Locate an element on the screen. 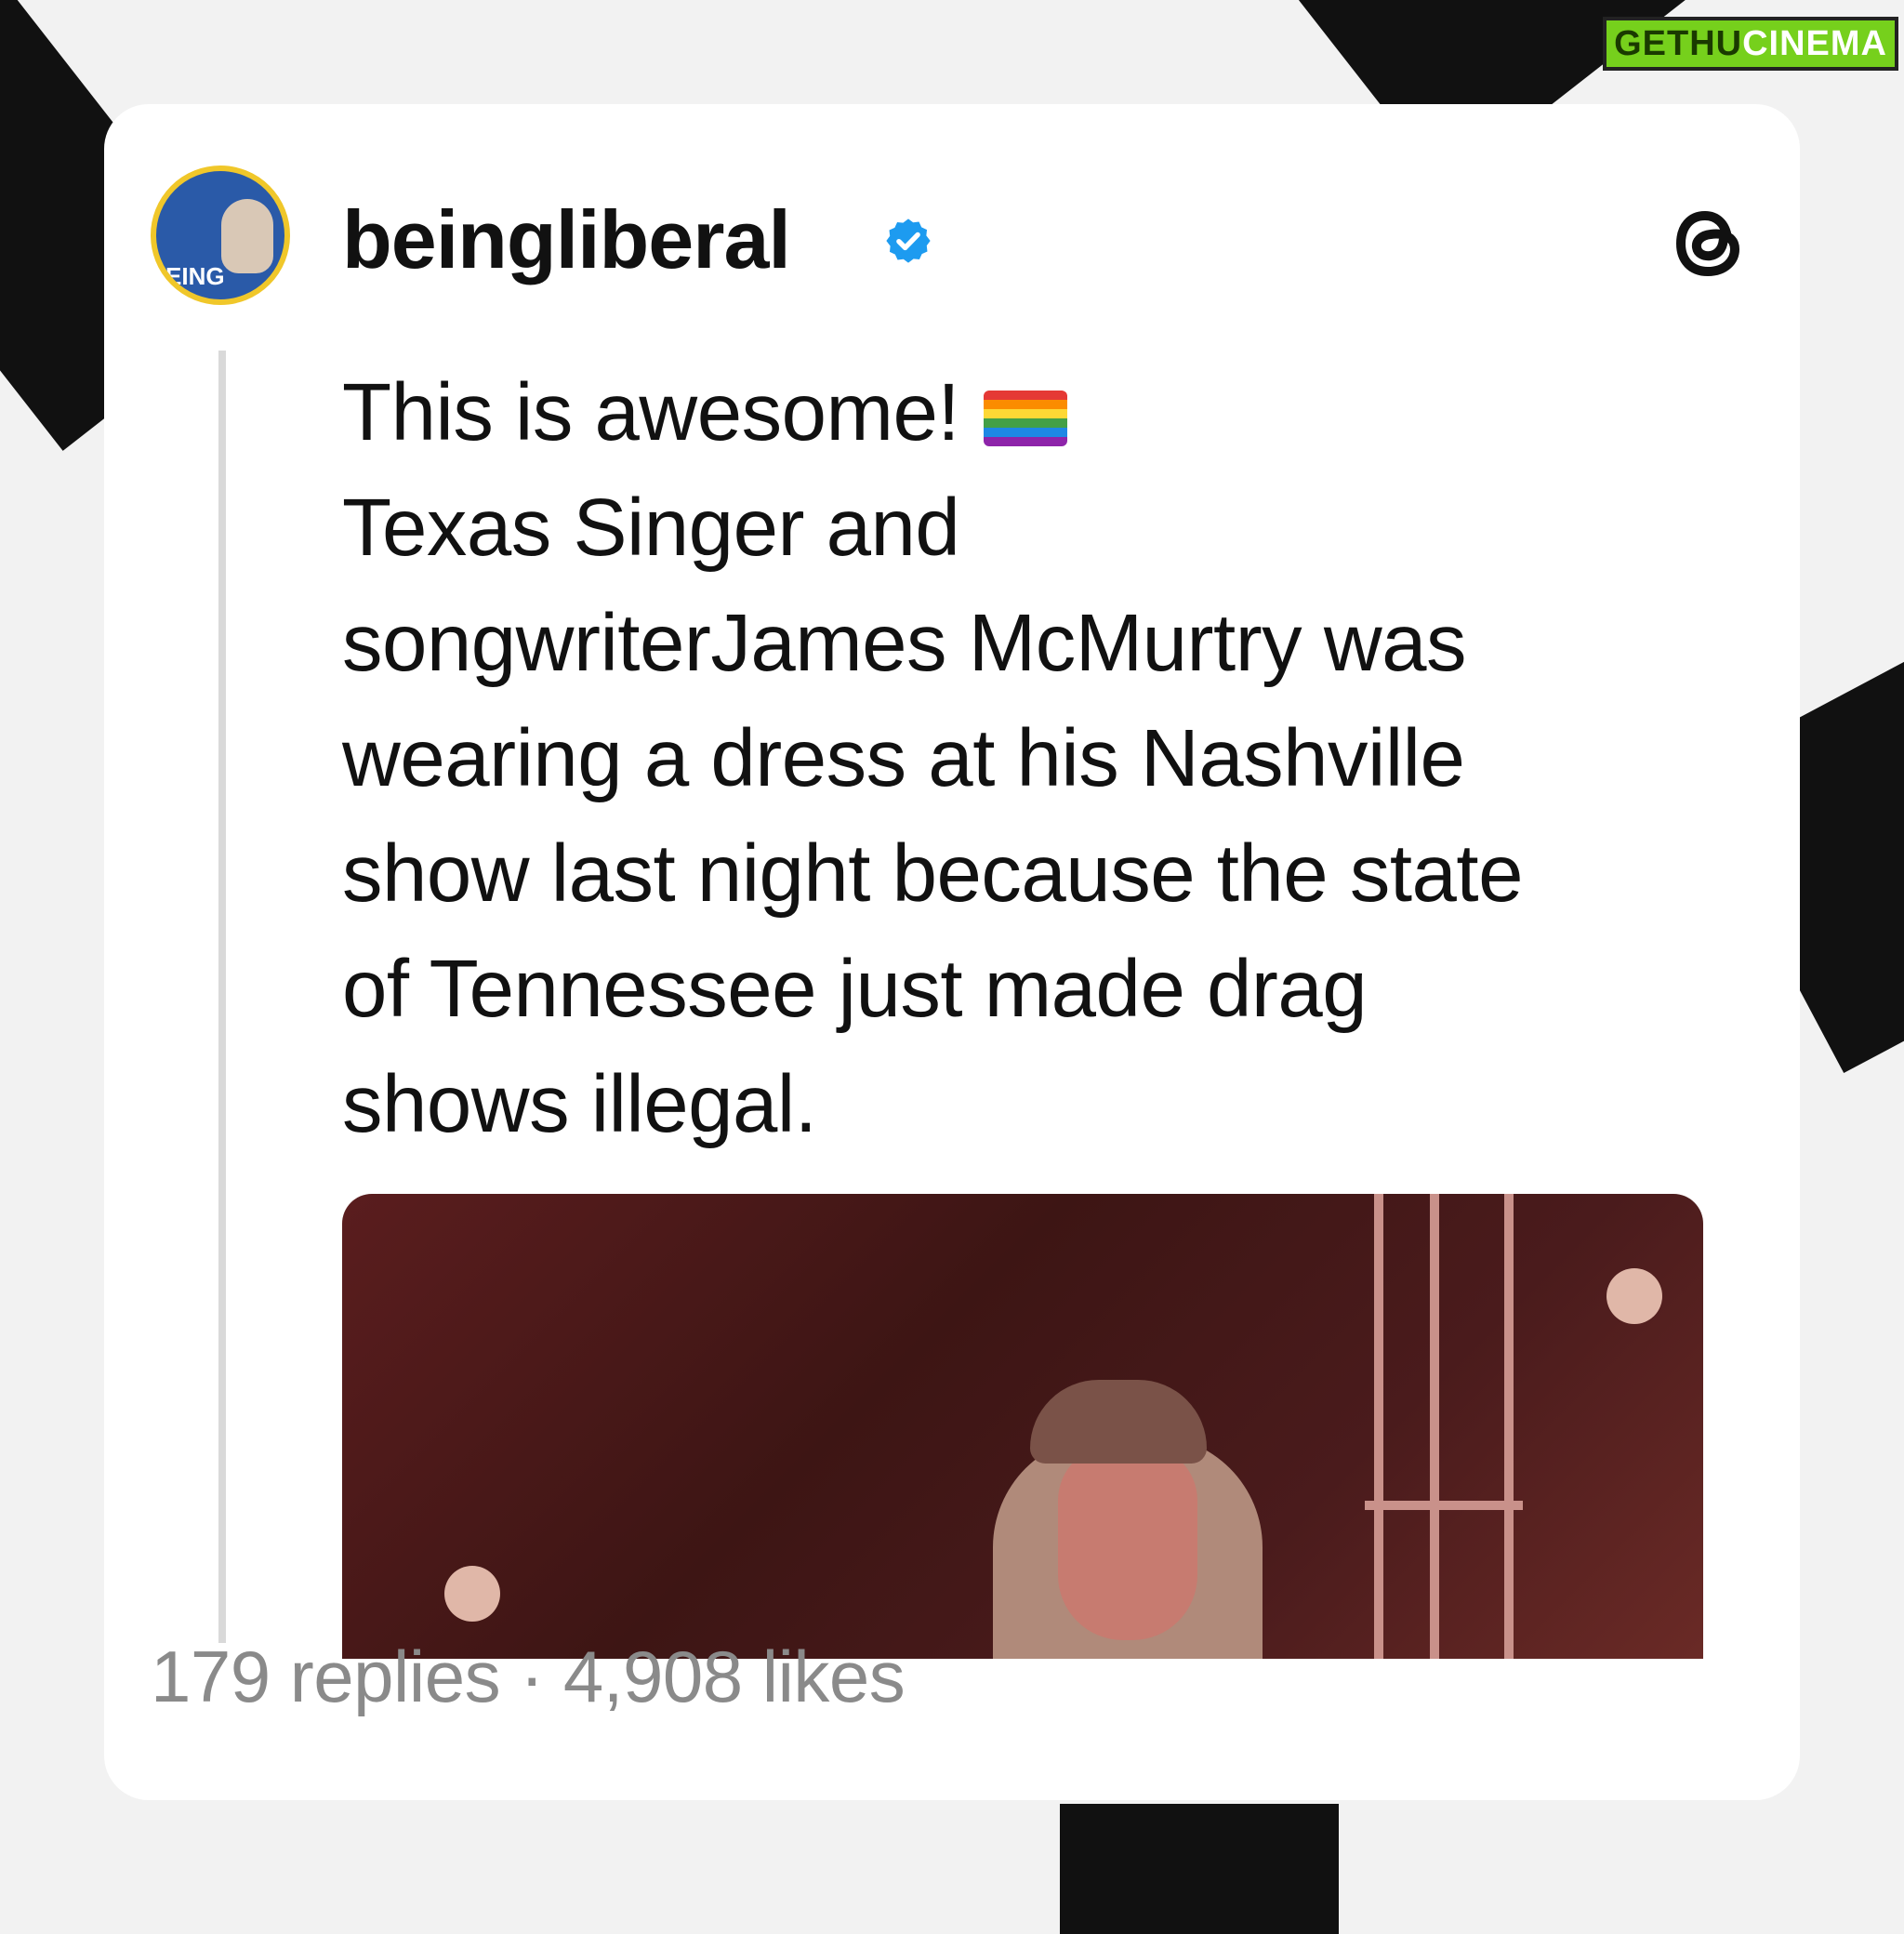  thread-line is located at coordinates (222, 997).